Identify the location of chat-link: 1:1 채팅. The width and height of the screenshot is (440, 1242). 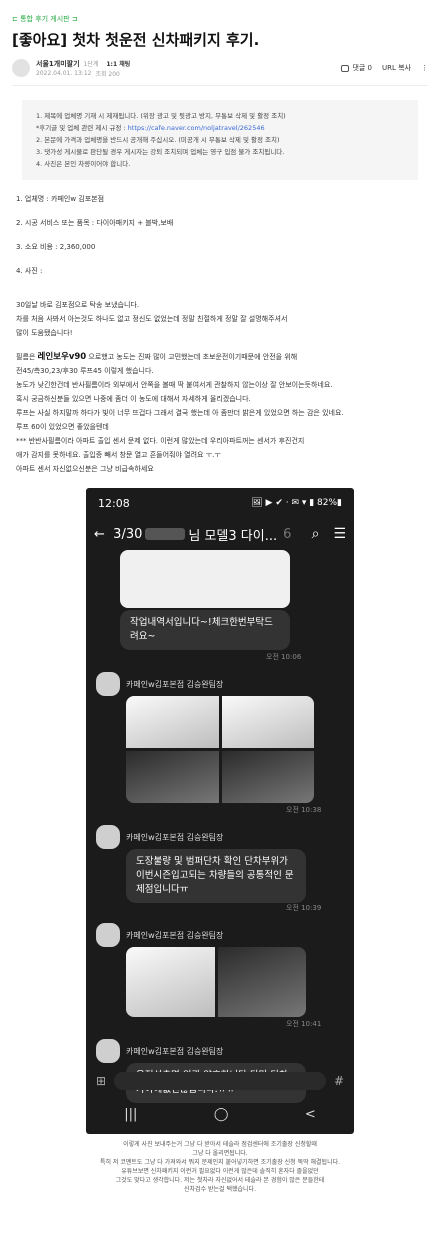
(118, 63).